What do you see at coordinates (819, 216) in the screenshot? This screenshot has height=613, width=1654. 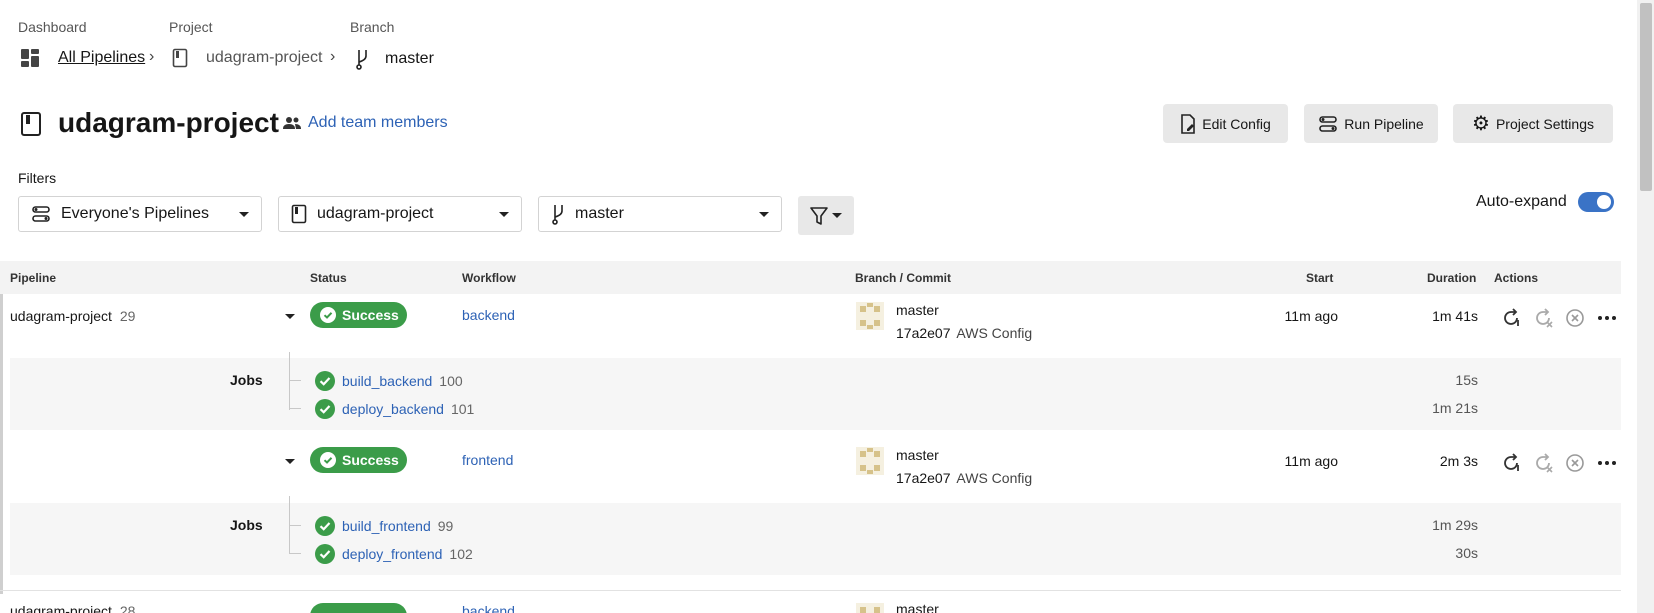 I see `filter-icon` at bounding box center [819, 216].